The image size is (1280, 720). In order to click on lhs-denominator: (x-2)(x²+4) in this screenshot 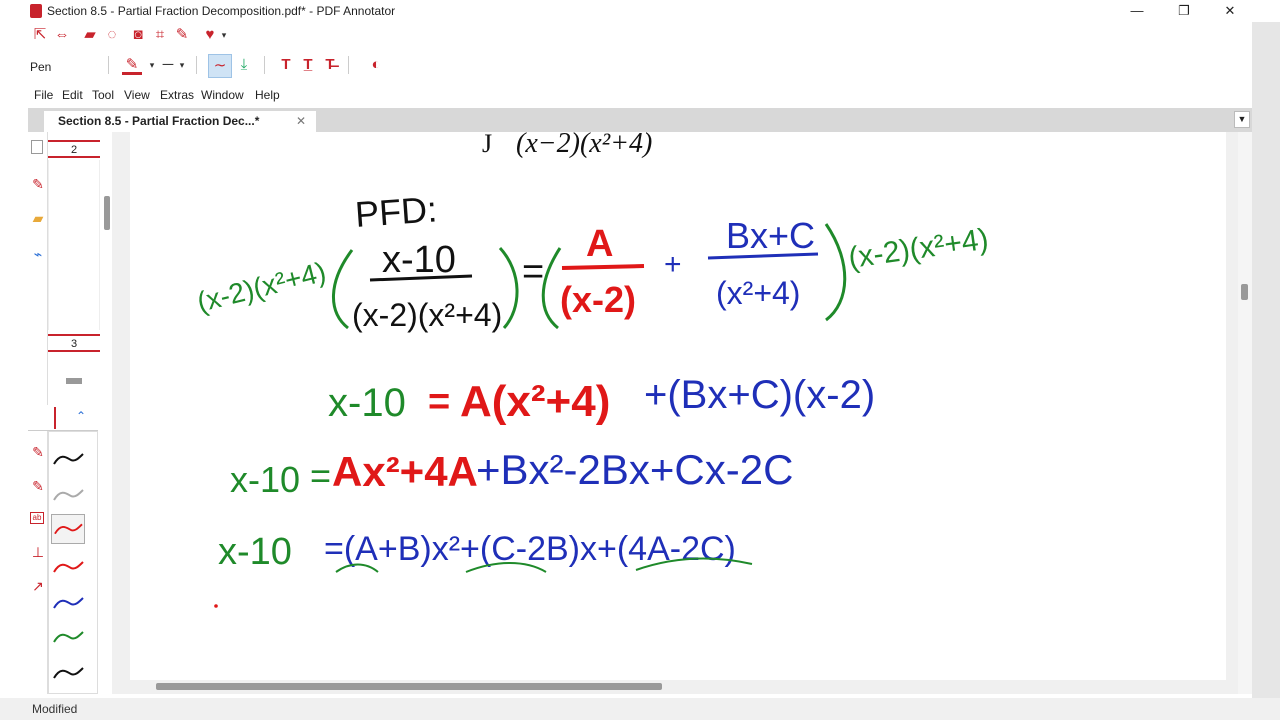, I will do `click(427, 315)`.